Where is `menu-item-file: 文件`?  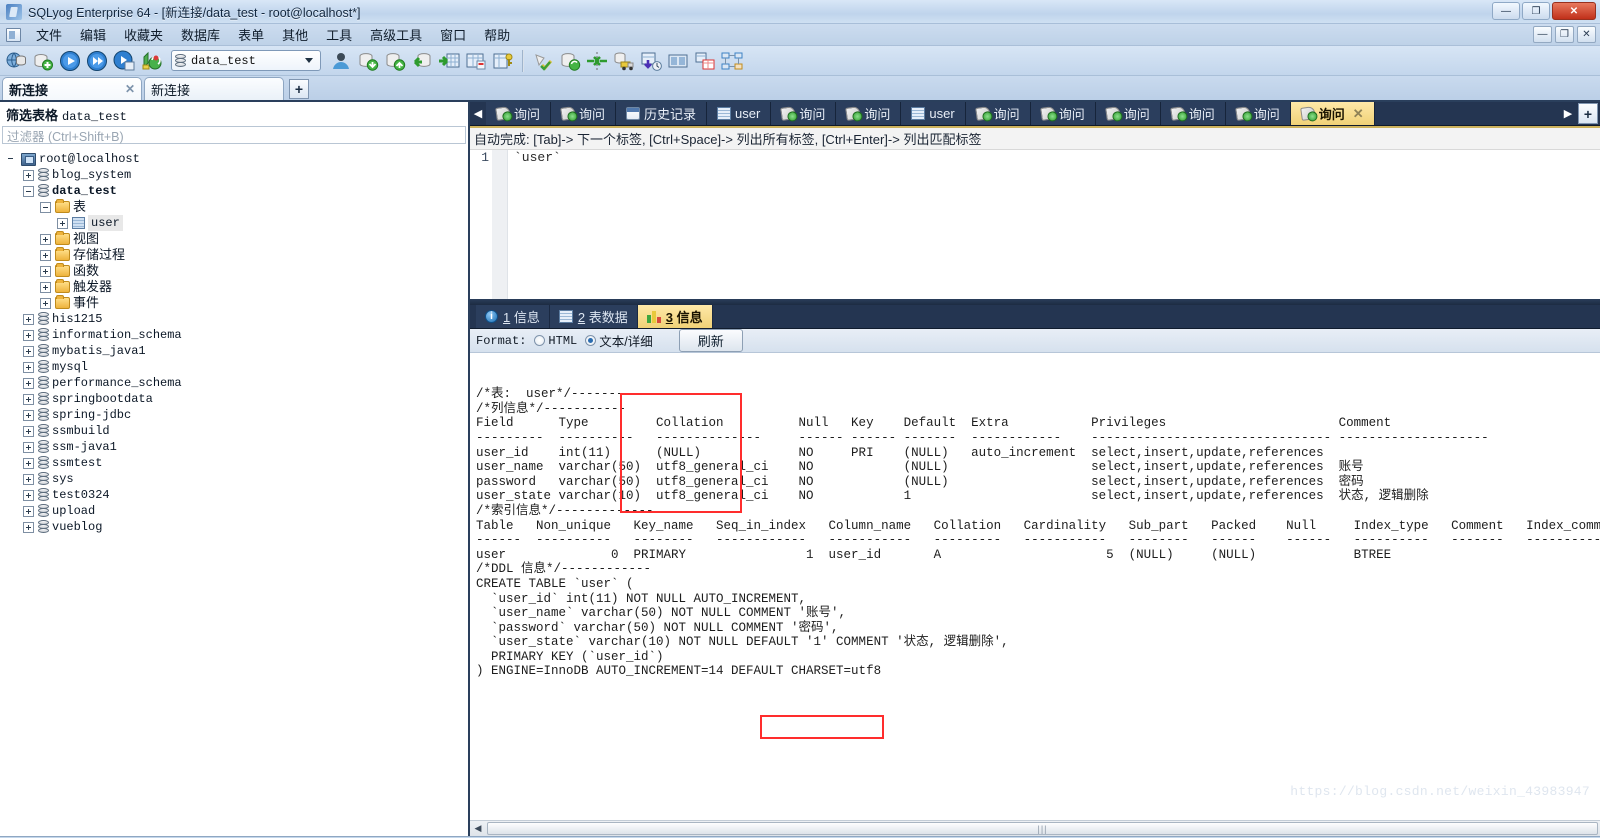 menu-item-file: 文件 is located at coordinates (49, 34).